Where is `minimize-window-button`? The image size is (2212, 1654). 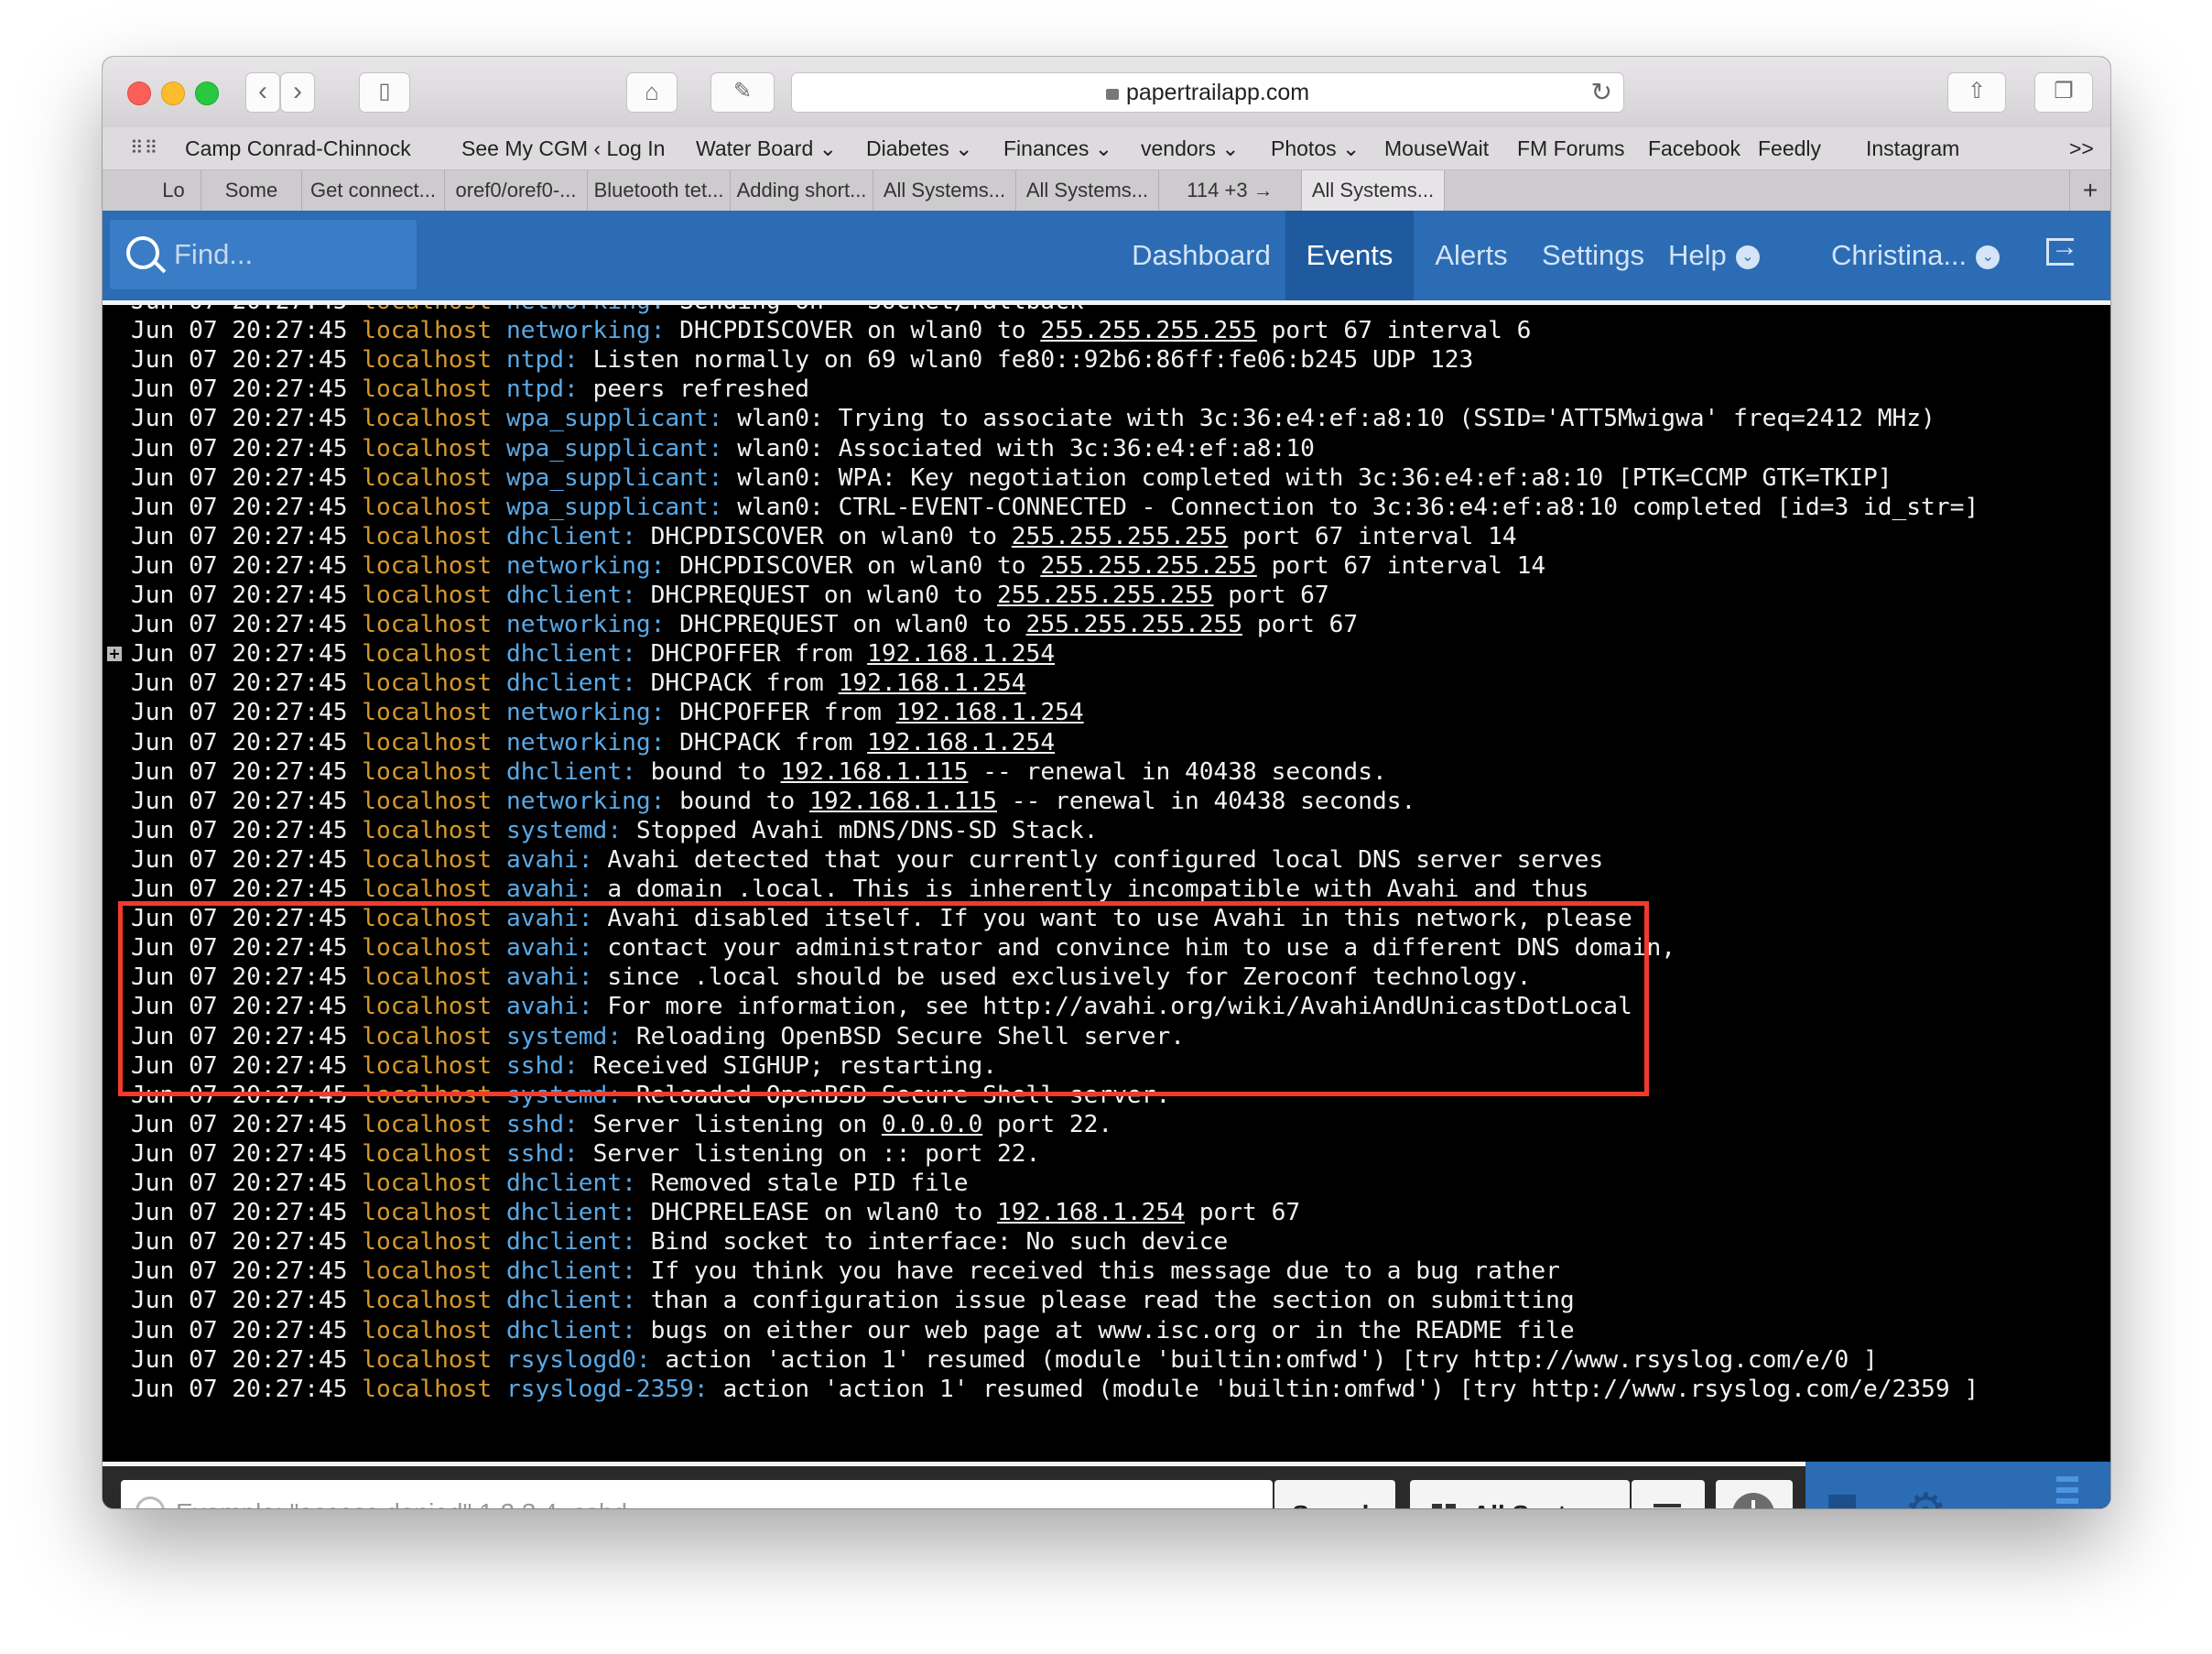
minimize-window-button is located at coordinates (173, 93).